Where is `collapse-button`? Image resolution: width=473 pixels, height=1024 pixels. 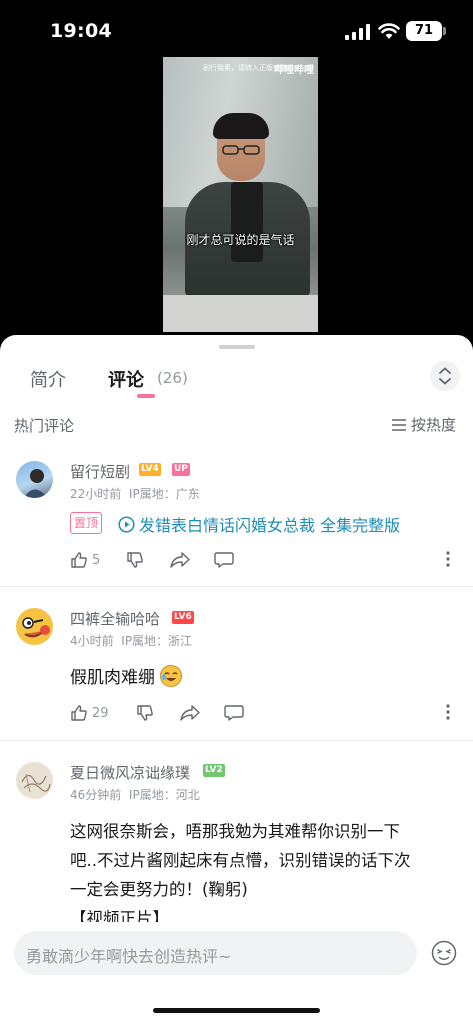
collapse-button is located at coordinates (445, 376).